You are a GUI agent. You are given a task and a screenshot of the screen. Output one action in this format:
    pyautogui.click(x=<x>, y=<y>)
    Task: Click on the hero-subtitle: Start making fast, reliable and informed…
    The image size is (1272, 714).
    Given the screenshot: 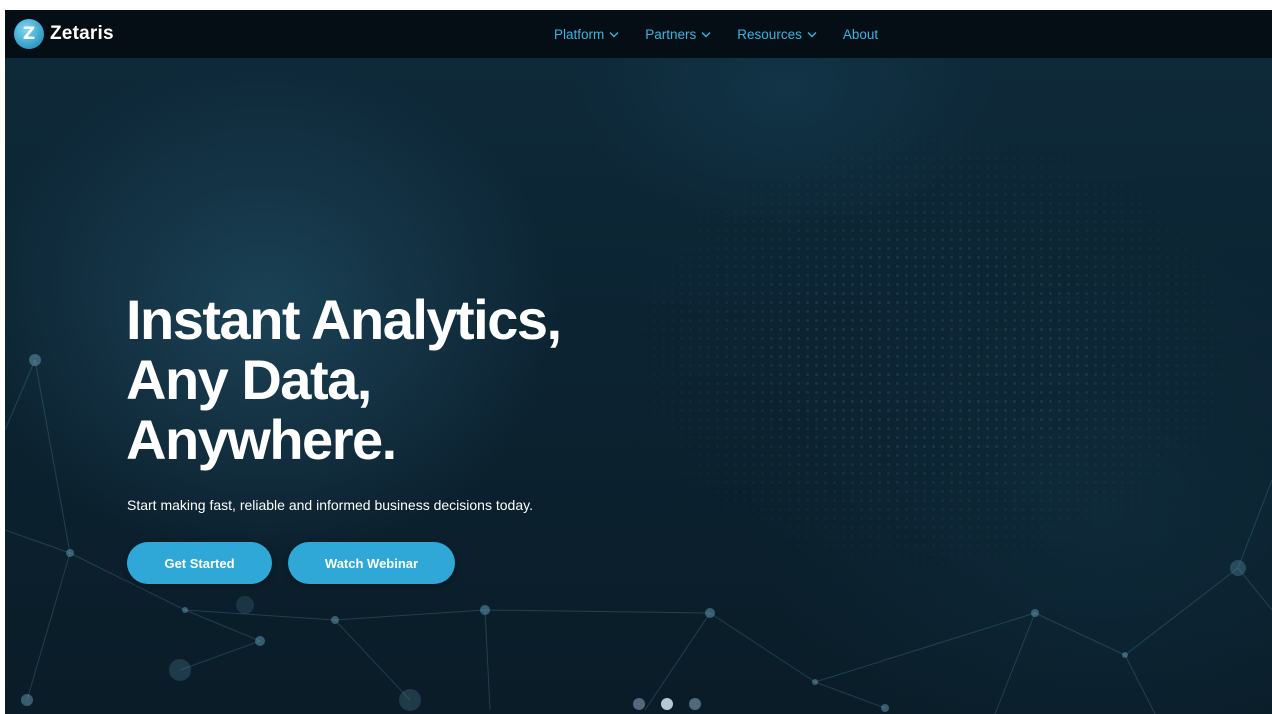 What is the action you would take?
    pyautogui.click(x=330, y=505)
    